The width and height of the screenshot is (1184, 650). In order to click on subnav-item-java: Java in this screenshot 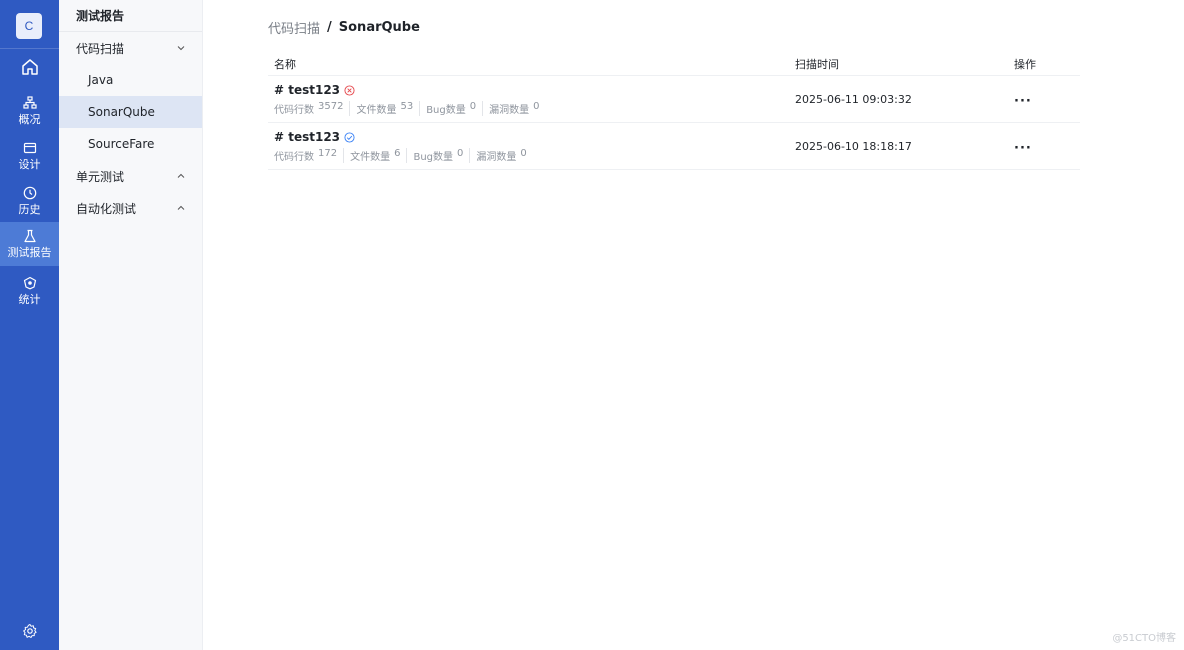, I will do `click(130, 80)`.